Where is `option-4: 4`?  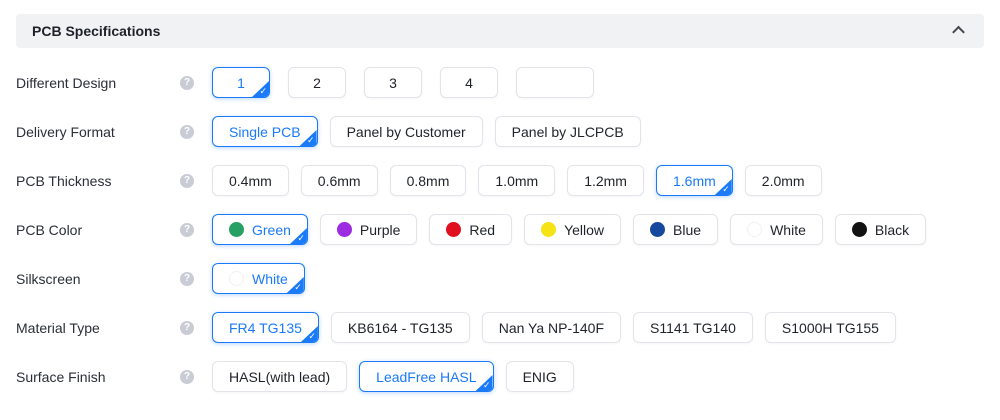
option-4: 4 is located at coordinates (469, 82).